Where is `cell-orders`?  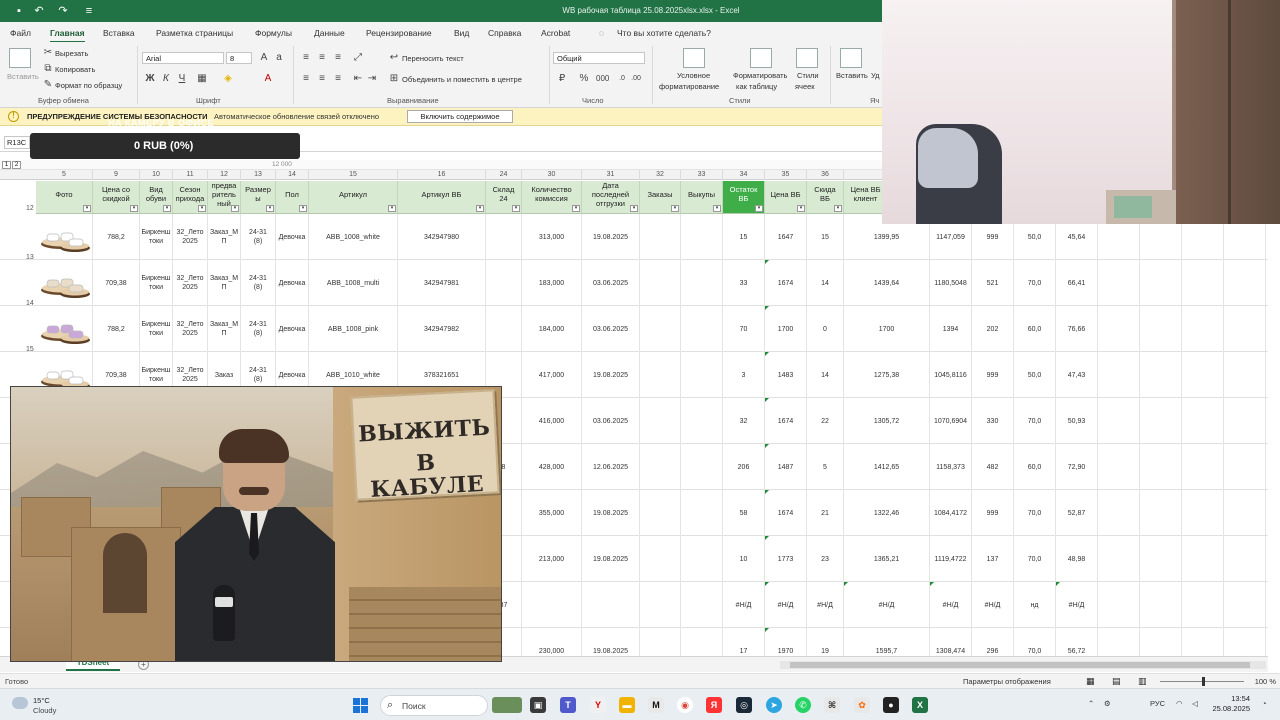 cell-orders is located at coordinates (660, 329).